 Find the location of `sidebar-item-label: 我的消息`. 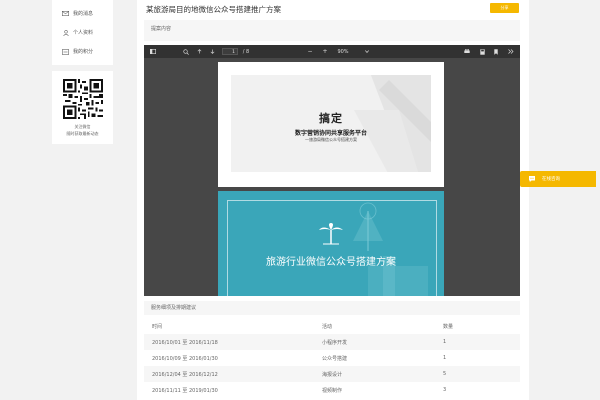

sidebar-item-label: 我的消息 is located at coordinates (83, 14).